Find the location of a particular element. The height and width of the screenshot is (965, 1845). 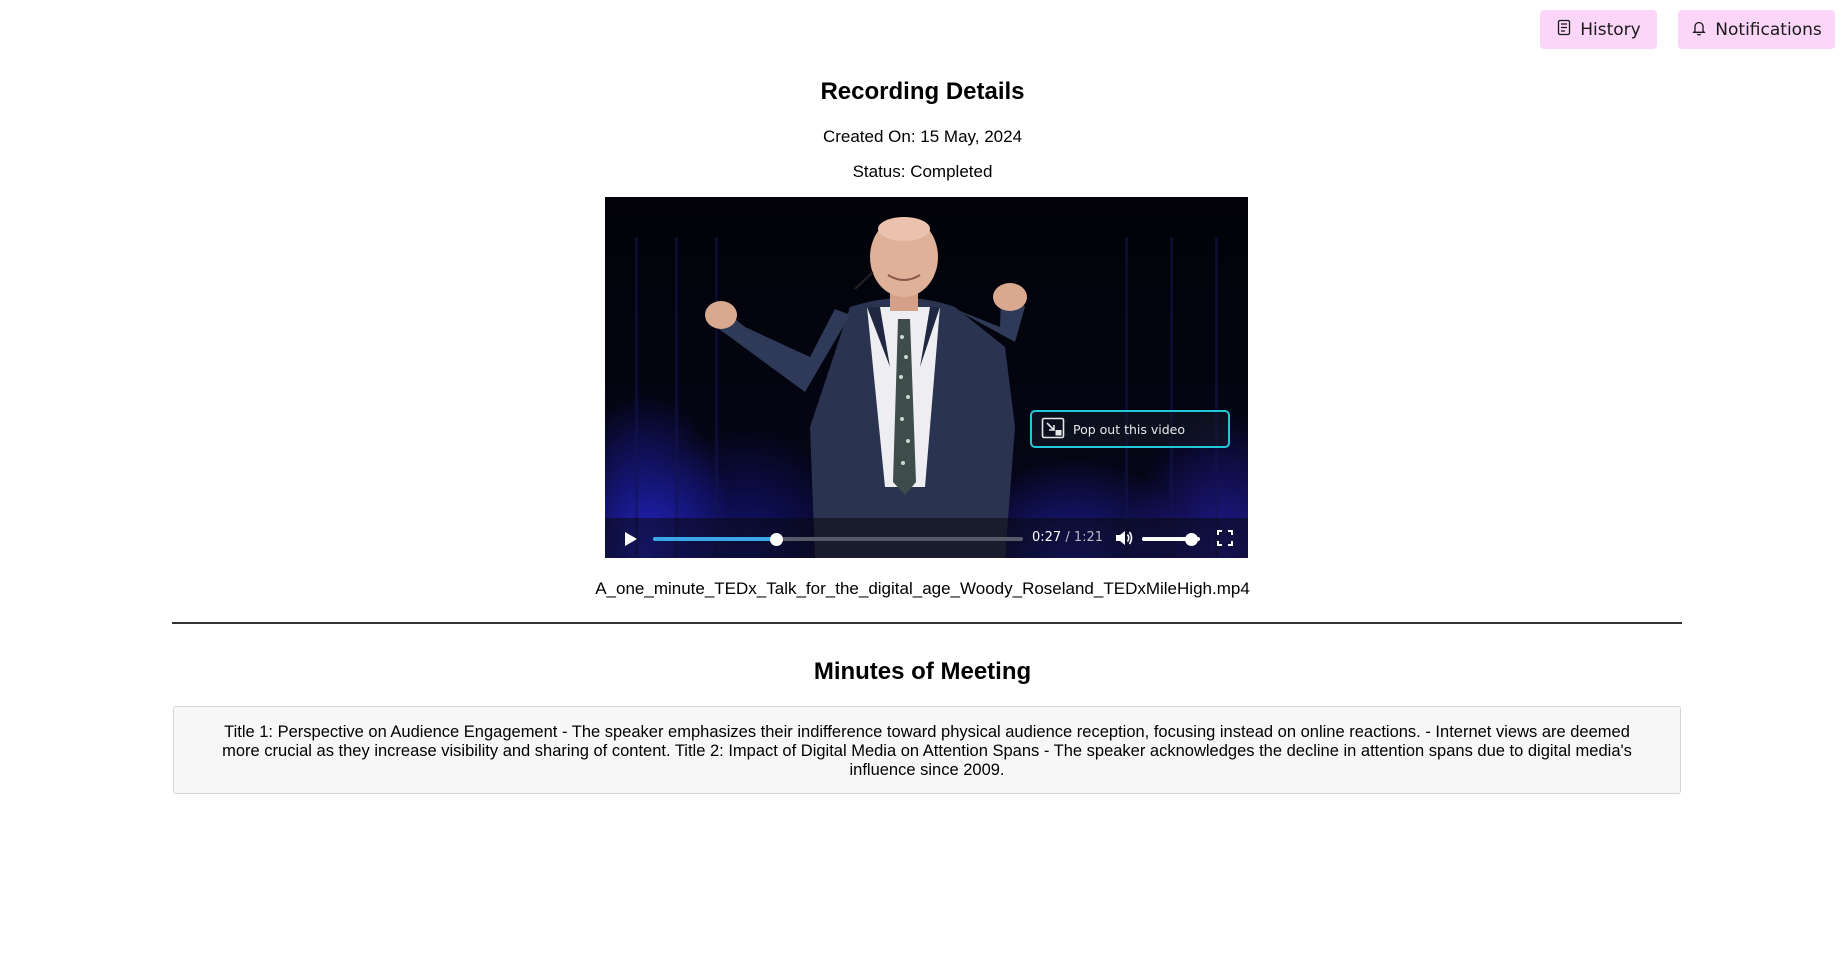

notifications-button: Notifications is located at coordinates (1756, 29).